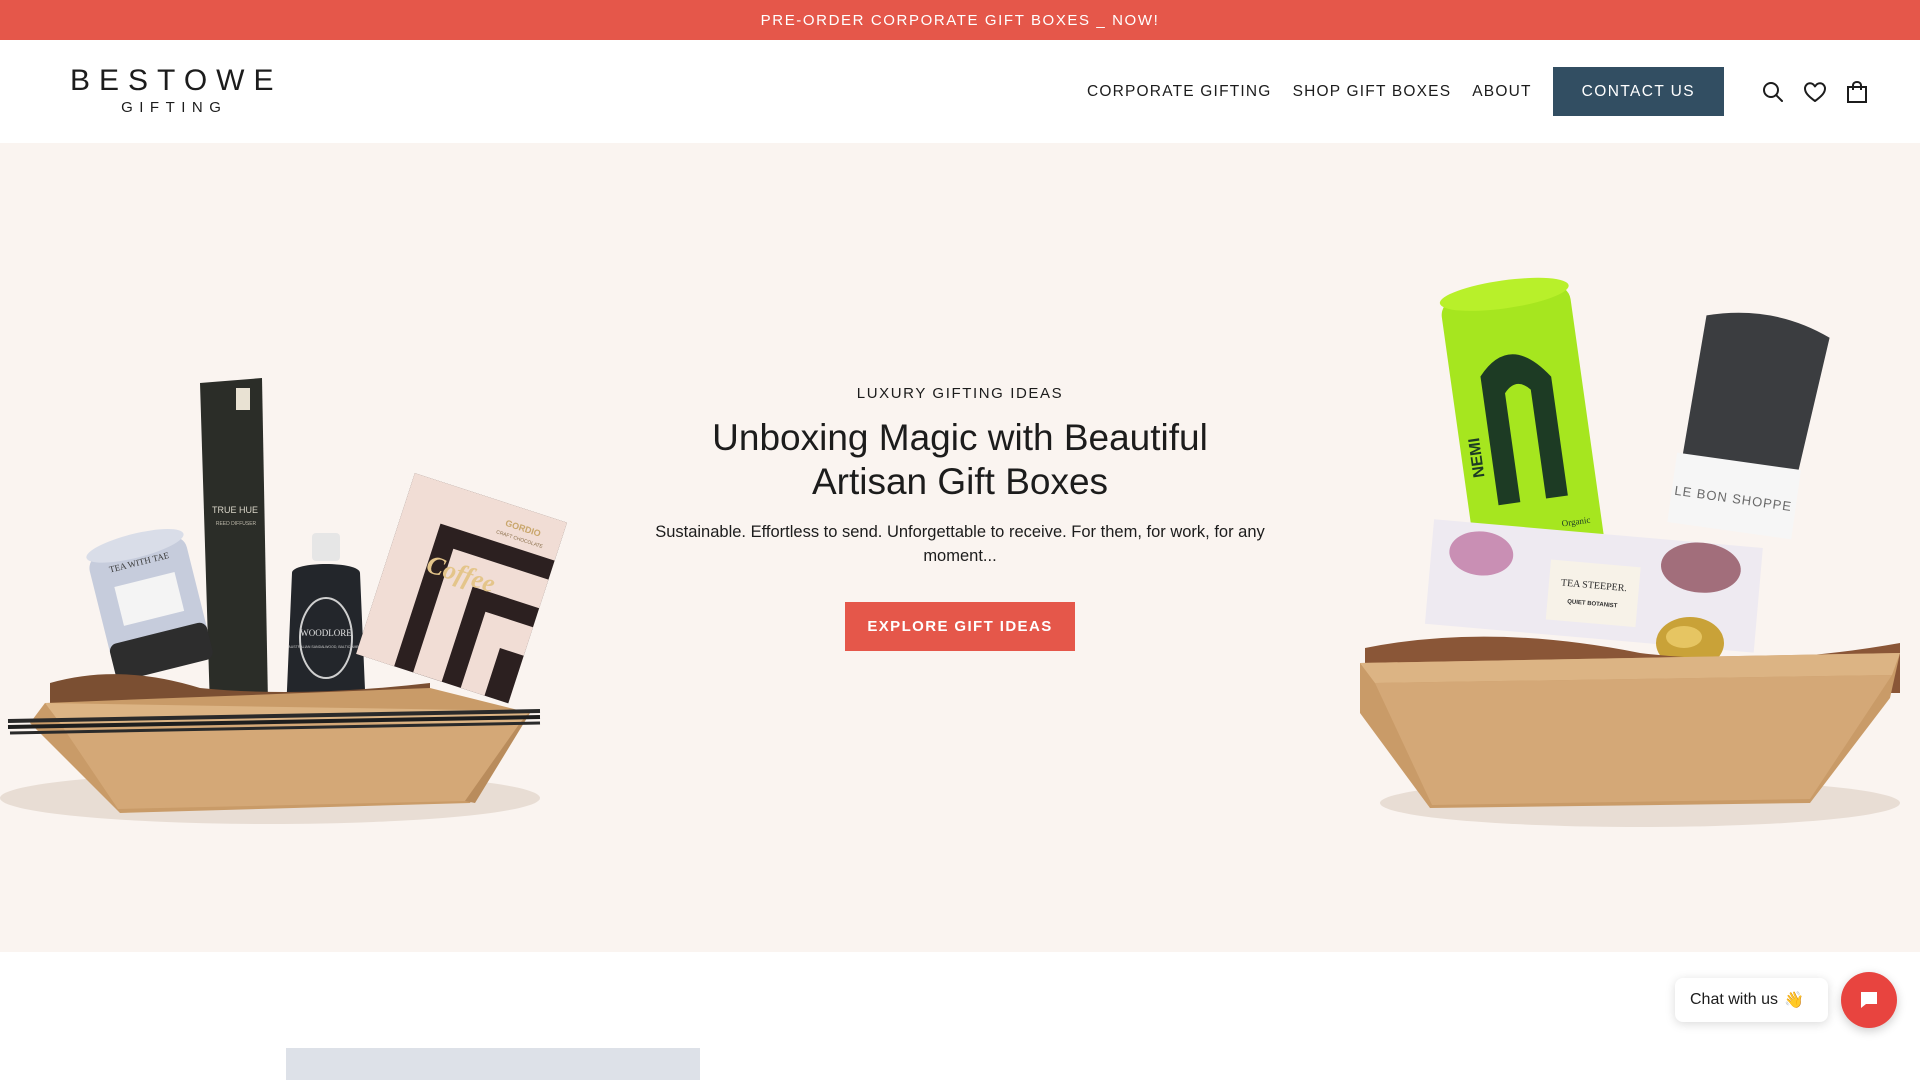 This screenshot has width=1920, height=1080. Describe the element at coordinates (1638, 91) in the screenshot. I see `contact-us-button: CONTACT US` at that location.